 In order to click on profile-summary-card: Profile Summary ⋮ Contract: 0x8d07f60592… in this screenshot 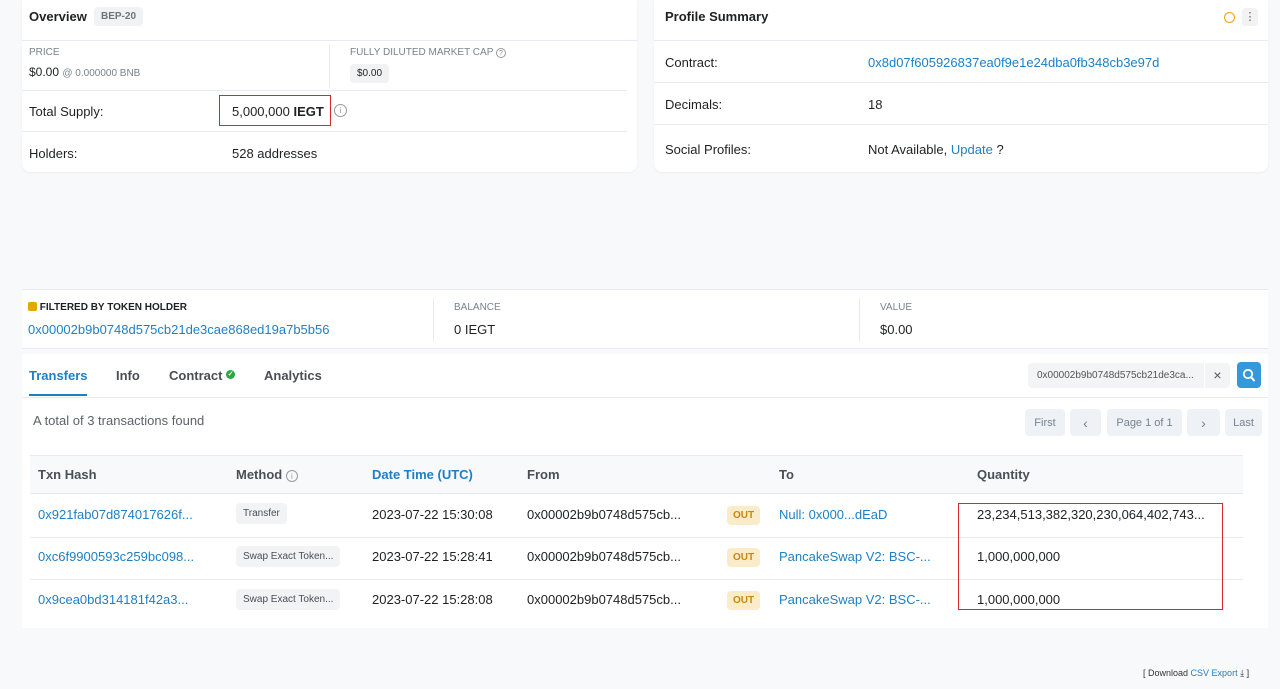, I will do `click(961, 86)`.